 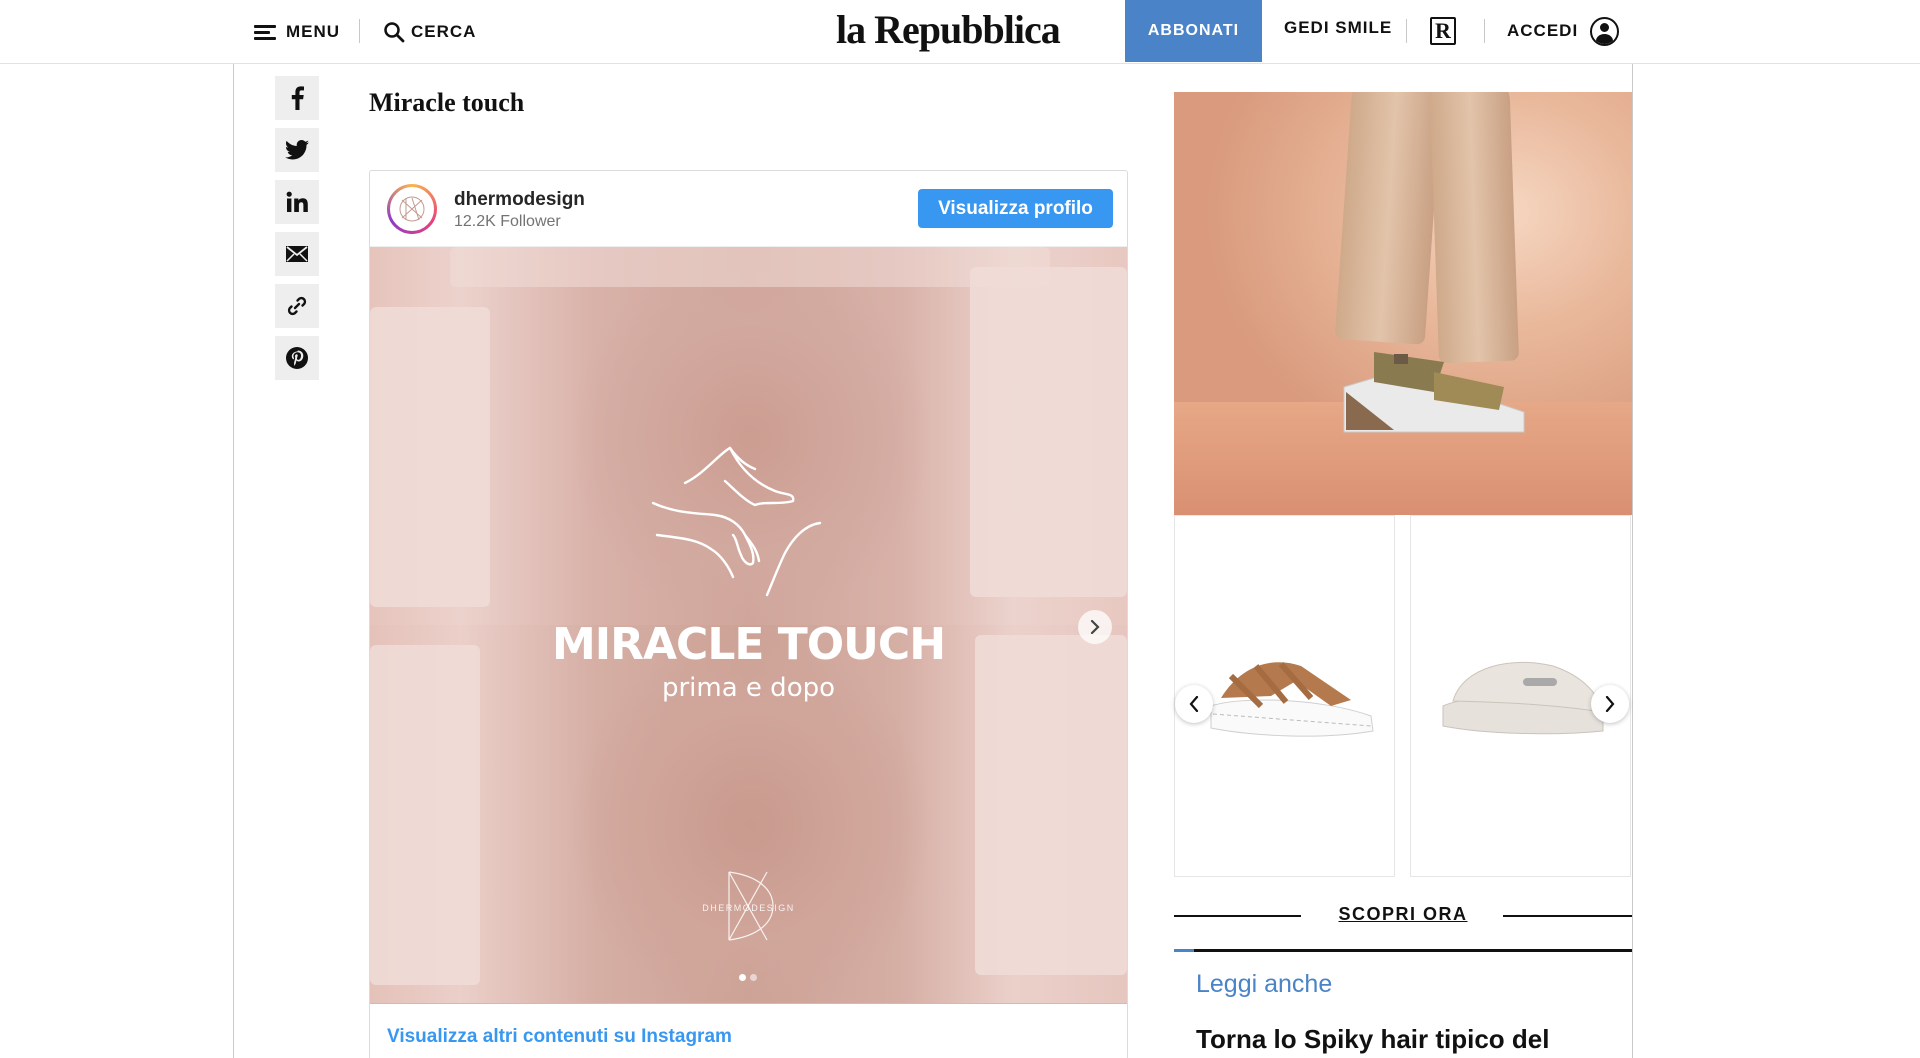 I want to click on view-profile-button: Visualizza profilo, so click(x=1015, y=208).